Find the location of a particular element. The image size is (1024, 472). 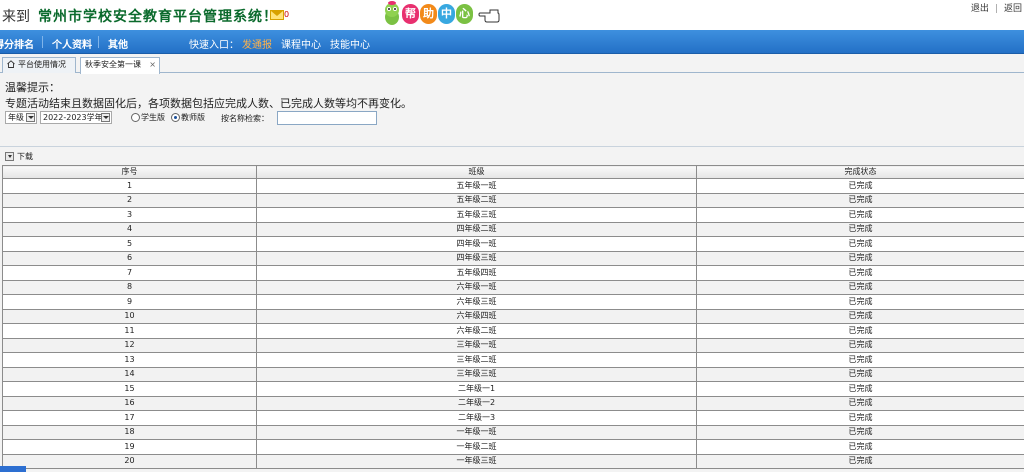

cell-index: 1 is located at coordinates (129, 186).